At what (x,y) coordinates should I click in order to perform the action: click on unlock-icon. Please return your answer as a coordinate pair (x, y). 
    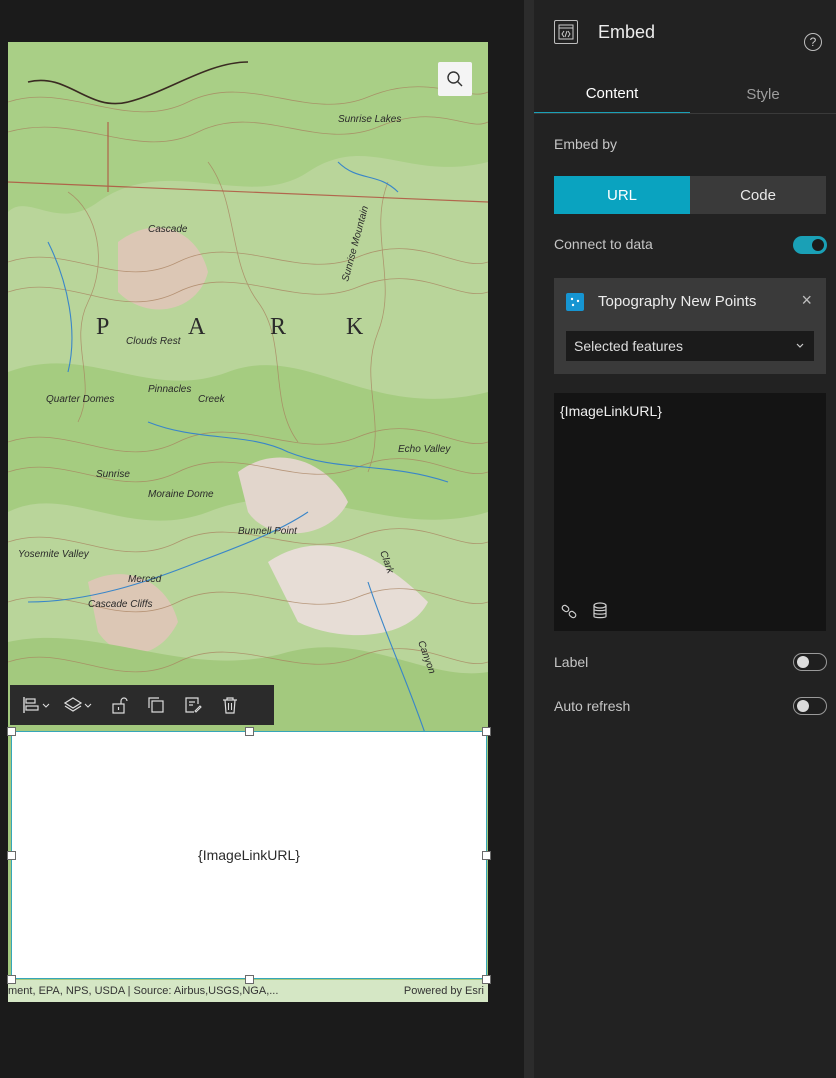
    Looking at the image, I should click on (119, 705).